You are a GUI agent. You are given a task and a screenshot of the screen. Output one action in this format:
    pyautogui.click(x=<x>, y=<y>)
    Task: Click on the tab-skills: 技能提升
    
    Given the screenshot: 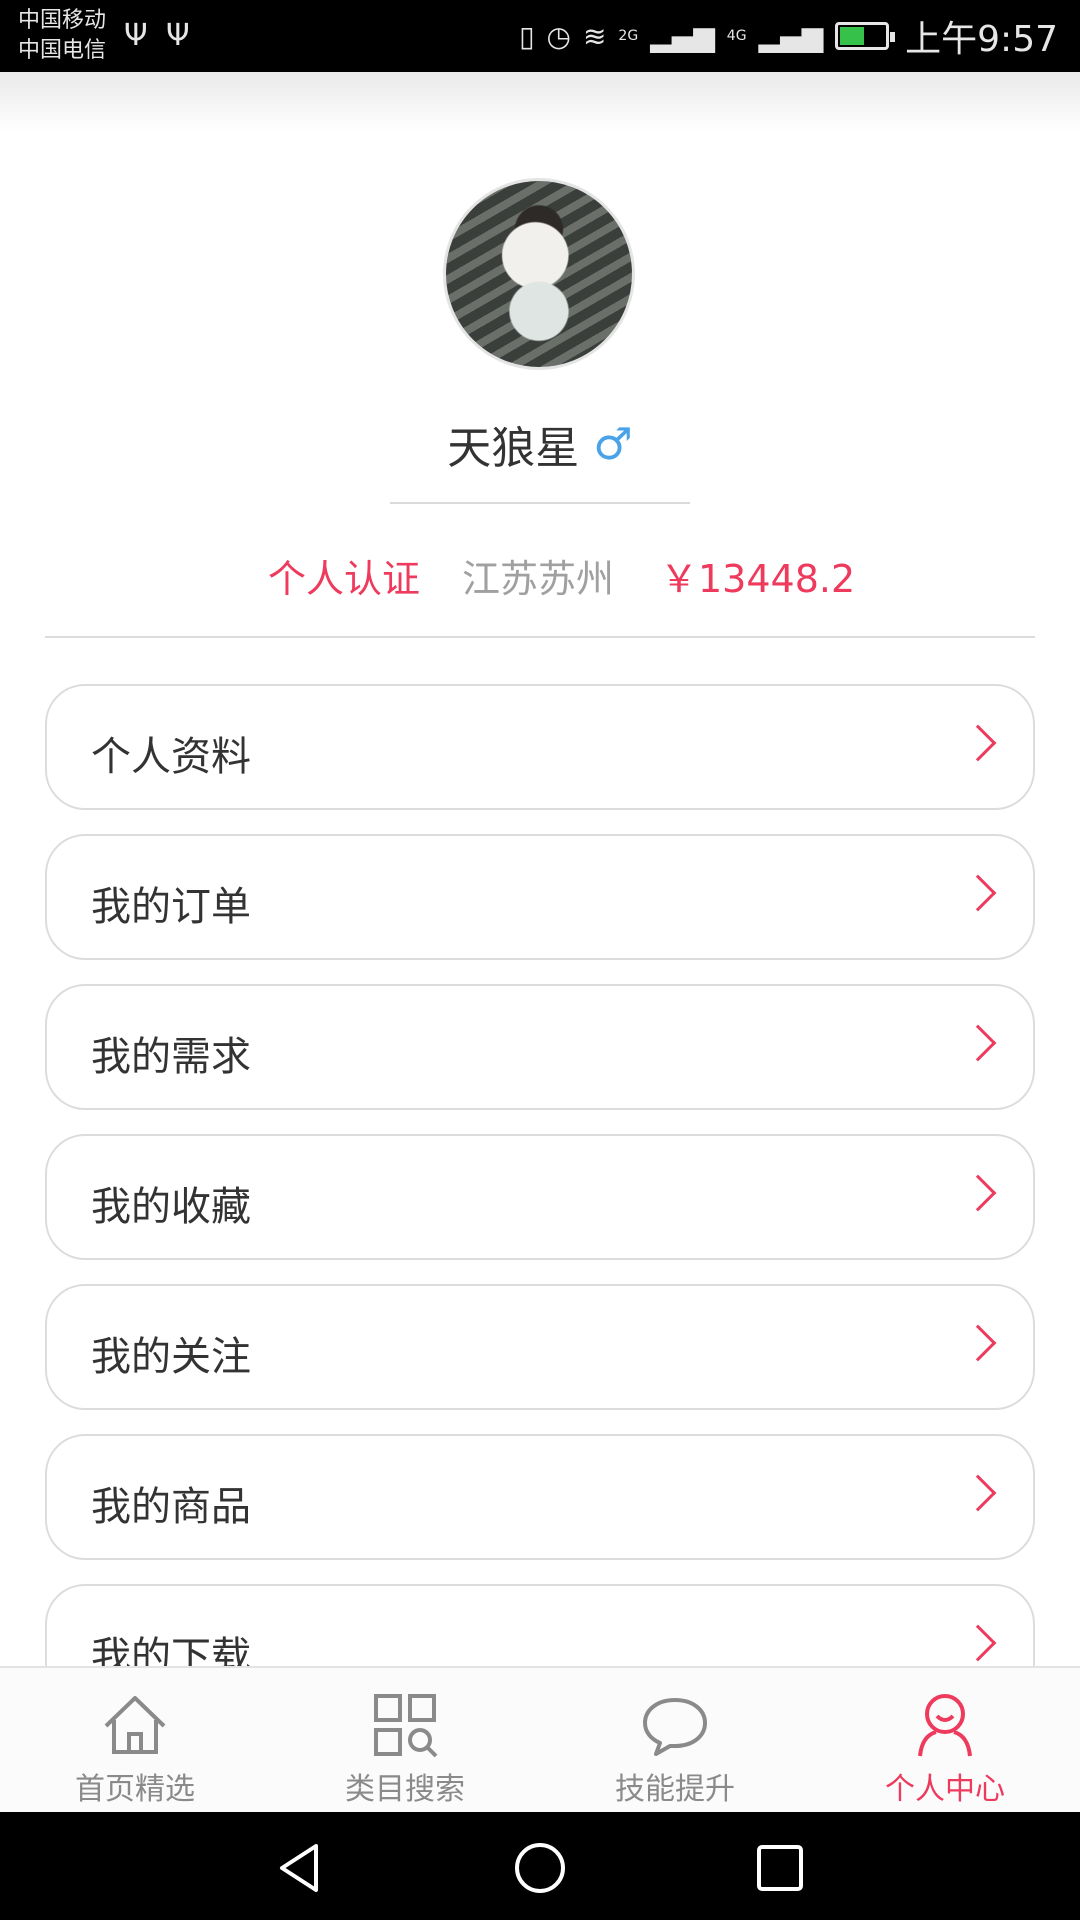 What is the action you would take?
    pyautogui.click(x=675, y=1740)
    